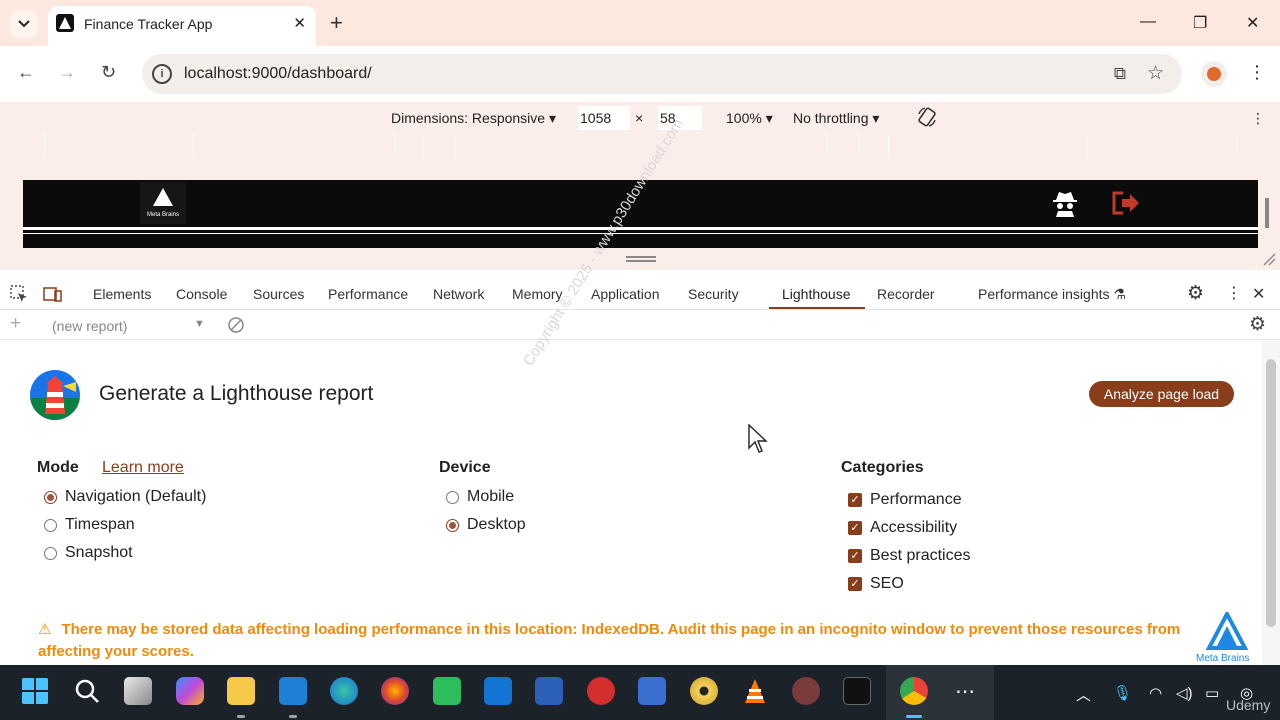  Describe the element at coordinates (1257, 72) in the screenshot. I see `browser-menu-icon: ⋮` at that location.